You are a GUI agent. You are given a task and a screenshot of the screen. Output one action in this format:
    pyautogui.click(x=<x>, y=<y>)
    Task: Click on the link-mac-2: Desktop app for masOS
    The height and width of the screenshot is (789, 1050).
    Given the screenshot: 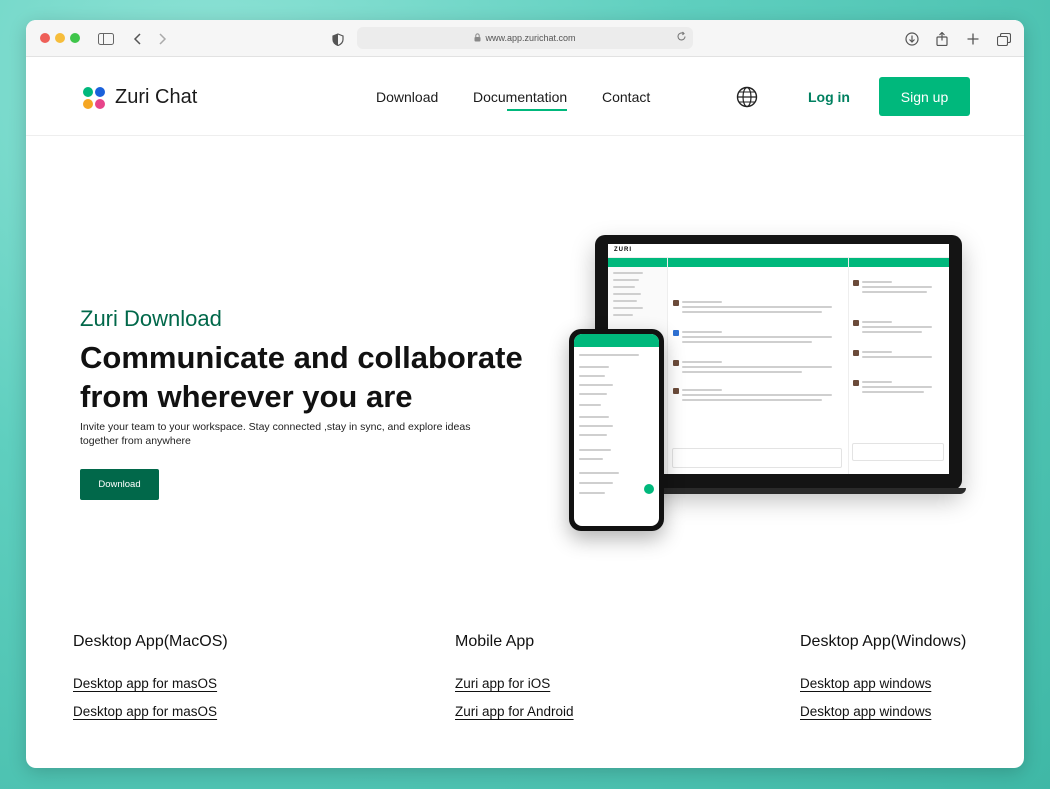 What is the action you would take?
    pyautogui.click(x=145, y=711)
    